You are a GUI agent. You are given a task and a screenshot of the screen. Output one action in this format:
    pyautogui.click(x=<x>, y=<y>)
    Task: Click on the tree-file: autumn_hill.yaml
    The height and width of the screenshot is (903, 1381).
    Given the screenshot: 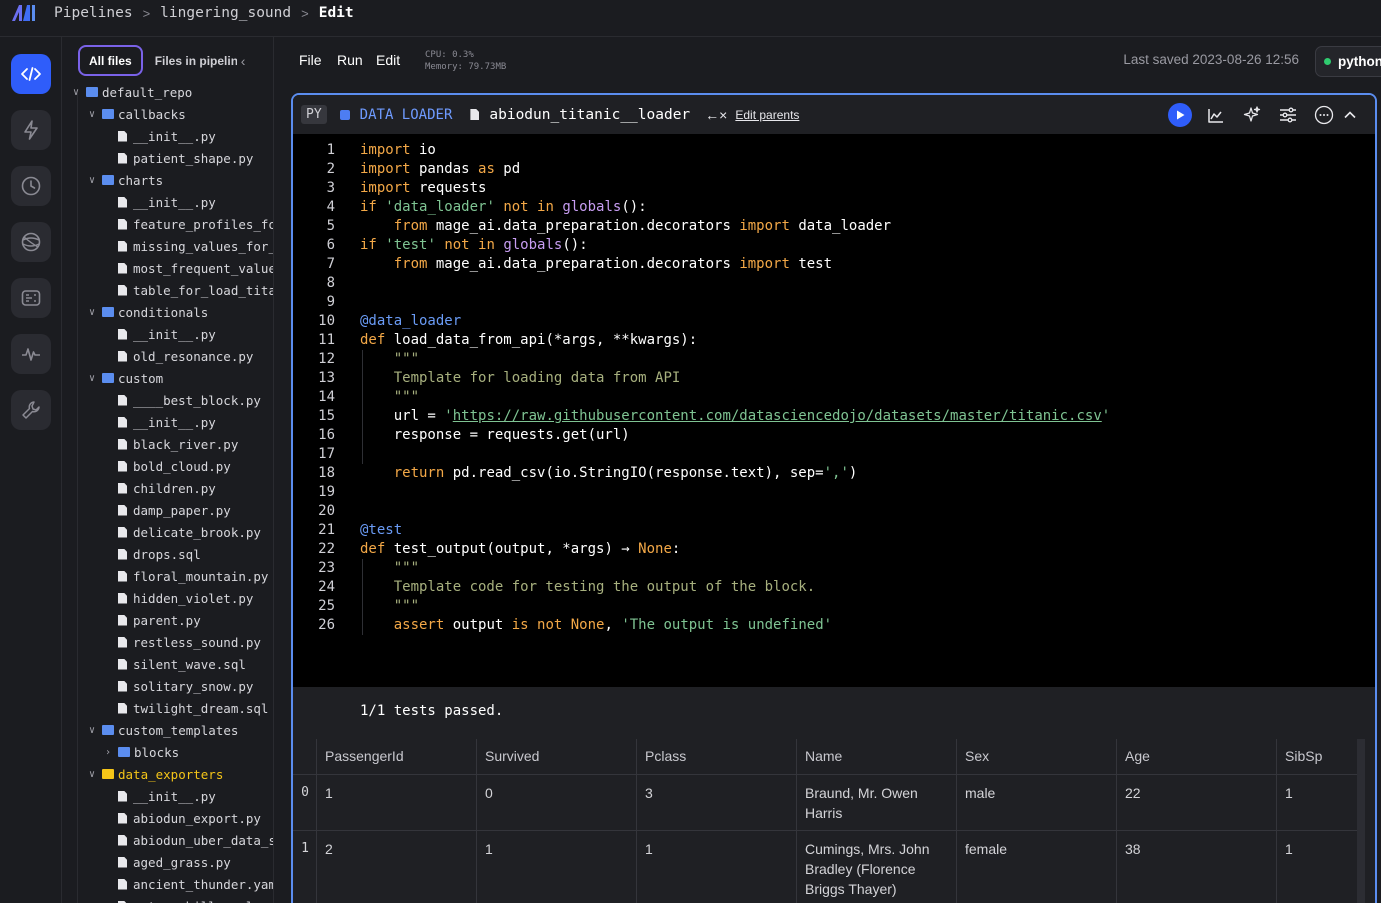 What is the action you would take?
    pyautogui.click(x=177, y=899)
    